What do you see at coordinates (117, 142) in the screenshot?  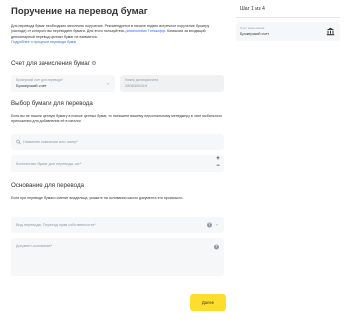 I see `security-search-input: Название компании или тикер*` at bounding box center [117, 142].